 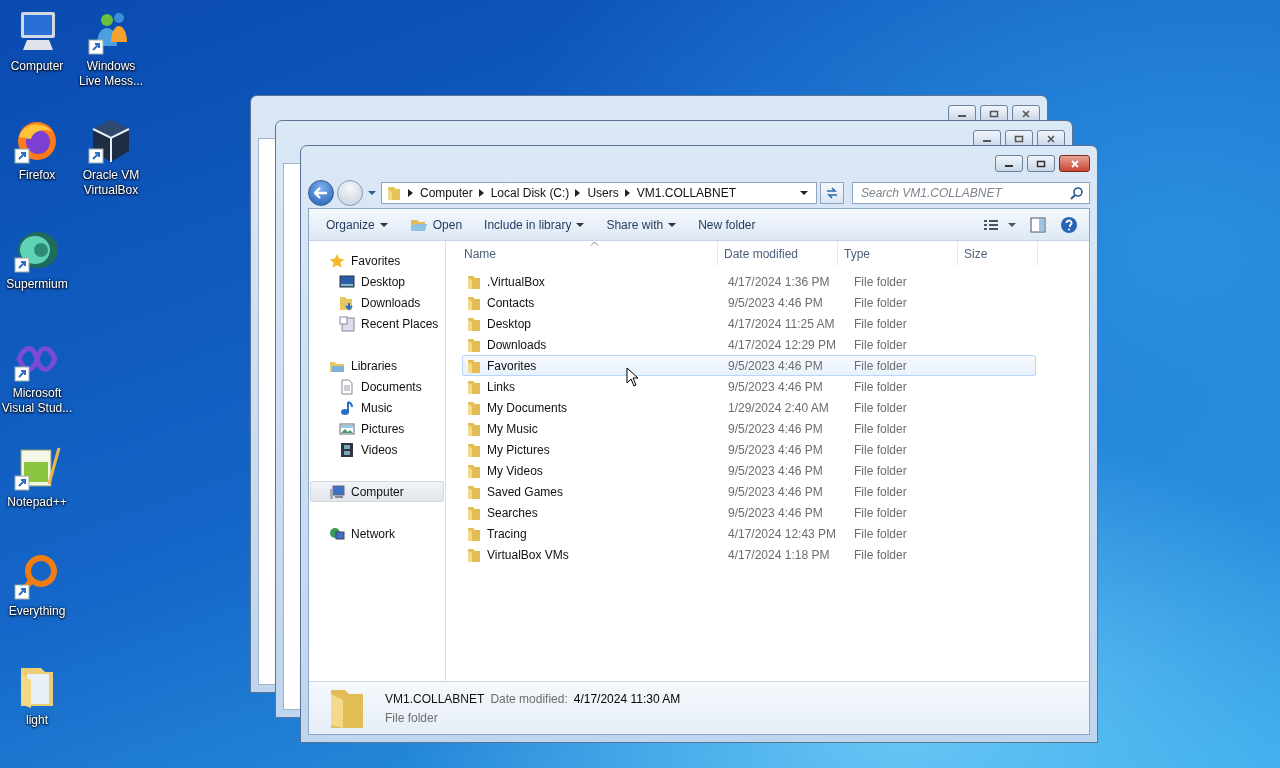 I want to click on file-name: Downloads, so click(x=517, y=344).